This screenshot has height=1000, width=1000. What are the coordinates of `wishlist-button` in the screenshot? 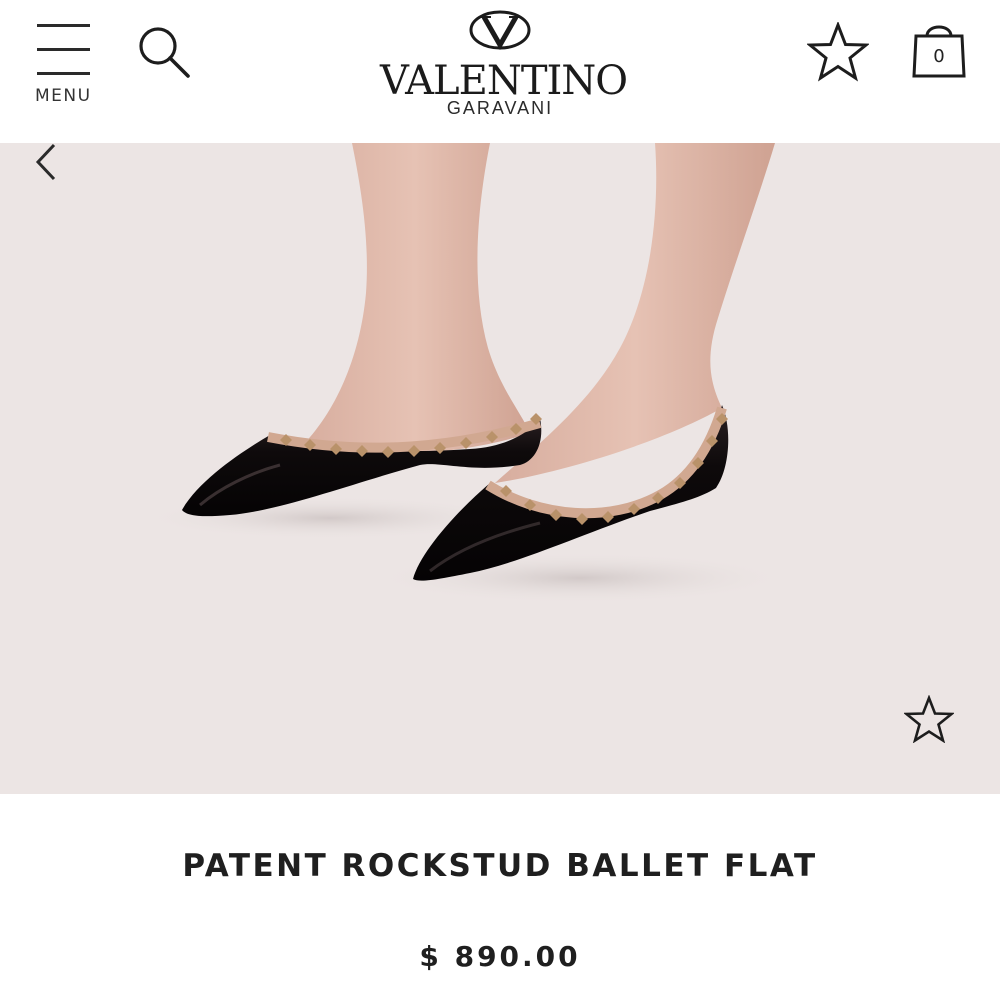 It's located at (838, 51).